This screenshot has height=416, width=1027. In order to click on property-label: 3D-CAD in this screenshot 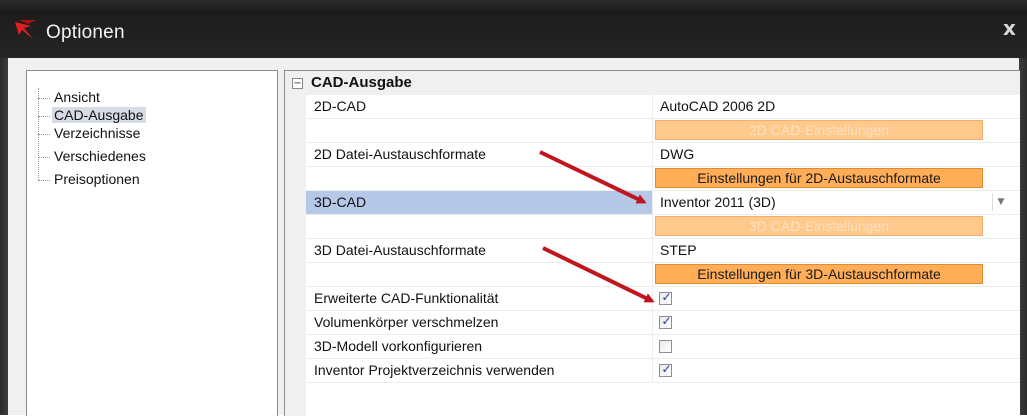, I will do `click(340, 202)`.